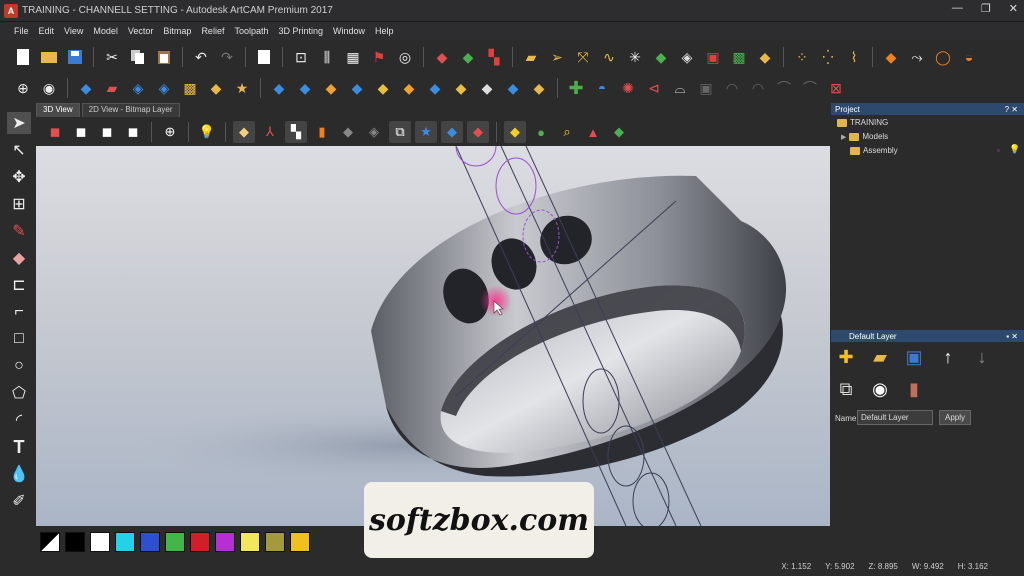 This screenshot has width=1024, height=576. Describe the element at coordinates (216, 88) in the screenshot. I see `stack-icon: ◆` at that location.